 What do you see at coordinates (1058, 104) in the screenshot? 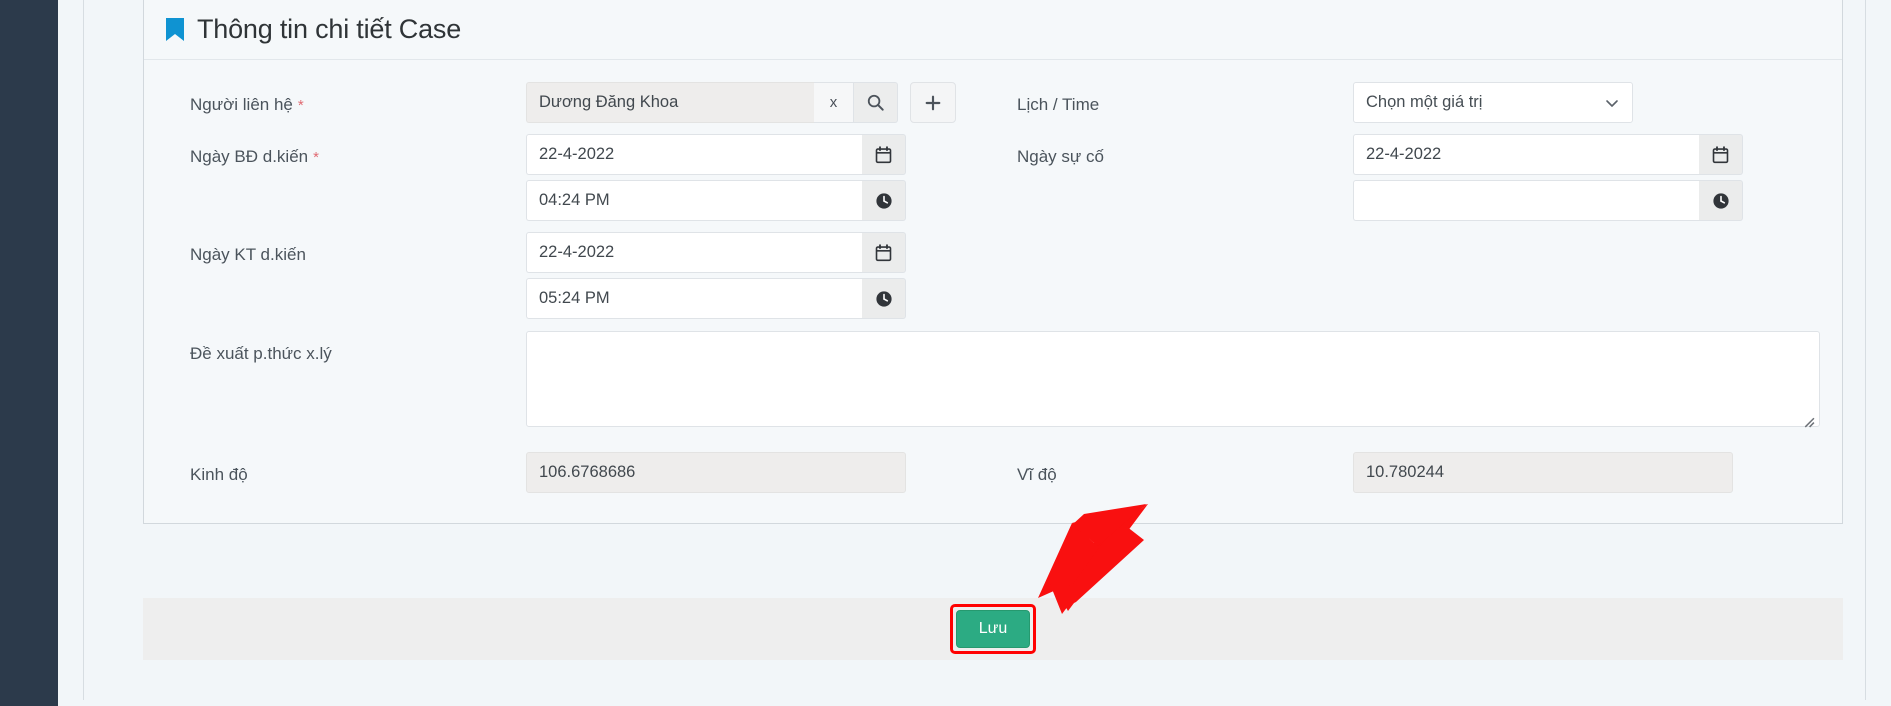
I see `label-schedule: Lịch / Time` at bounding box center [1058, 104].